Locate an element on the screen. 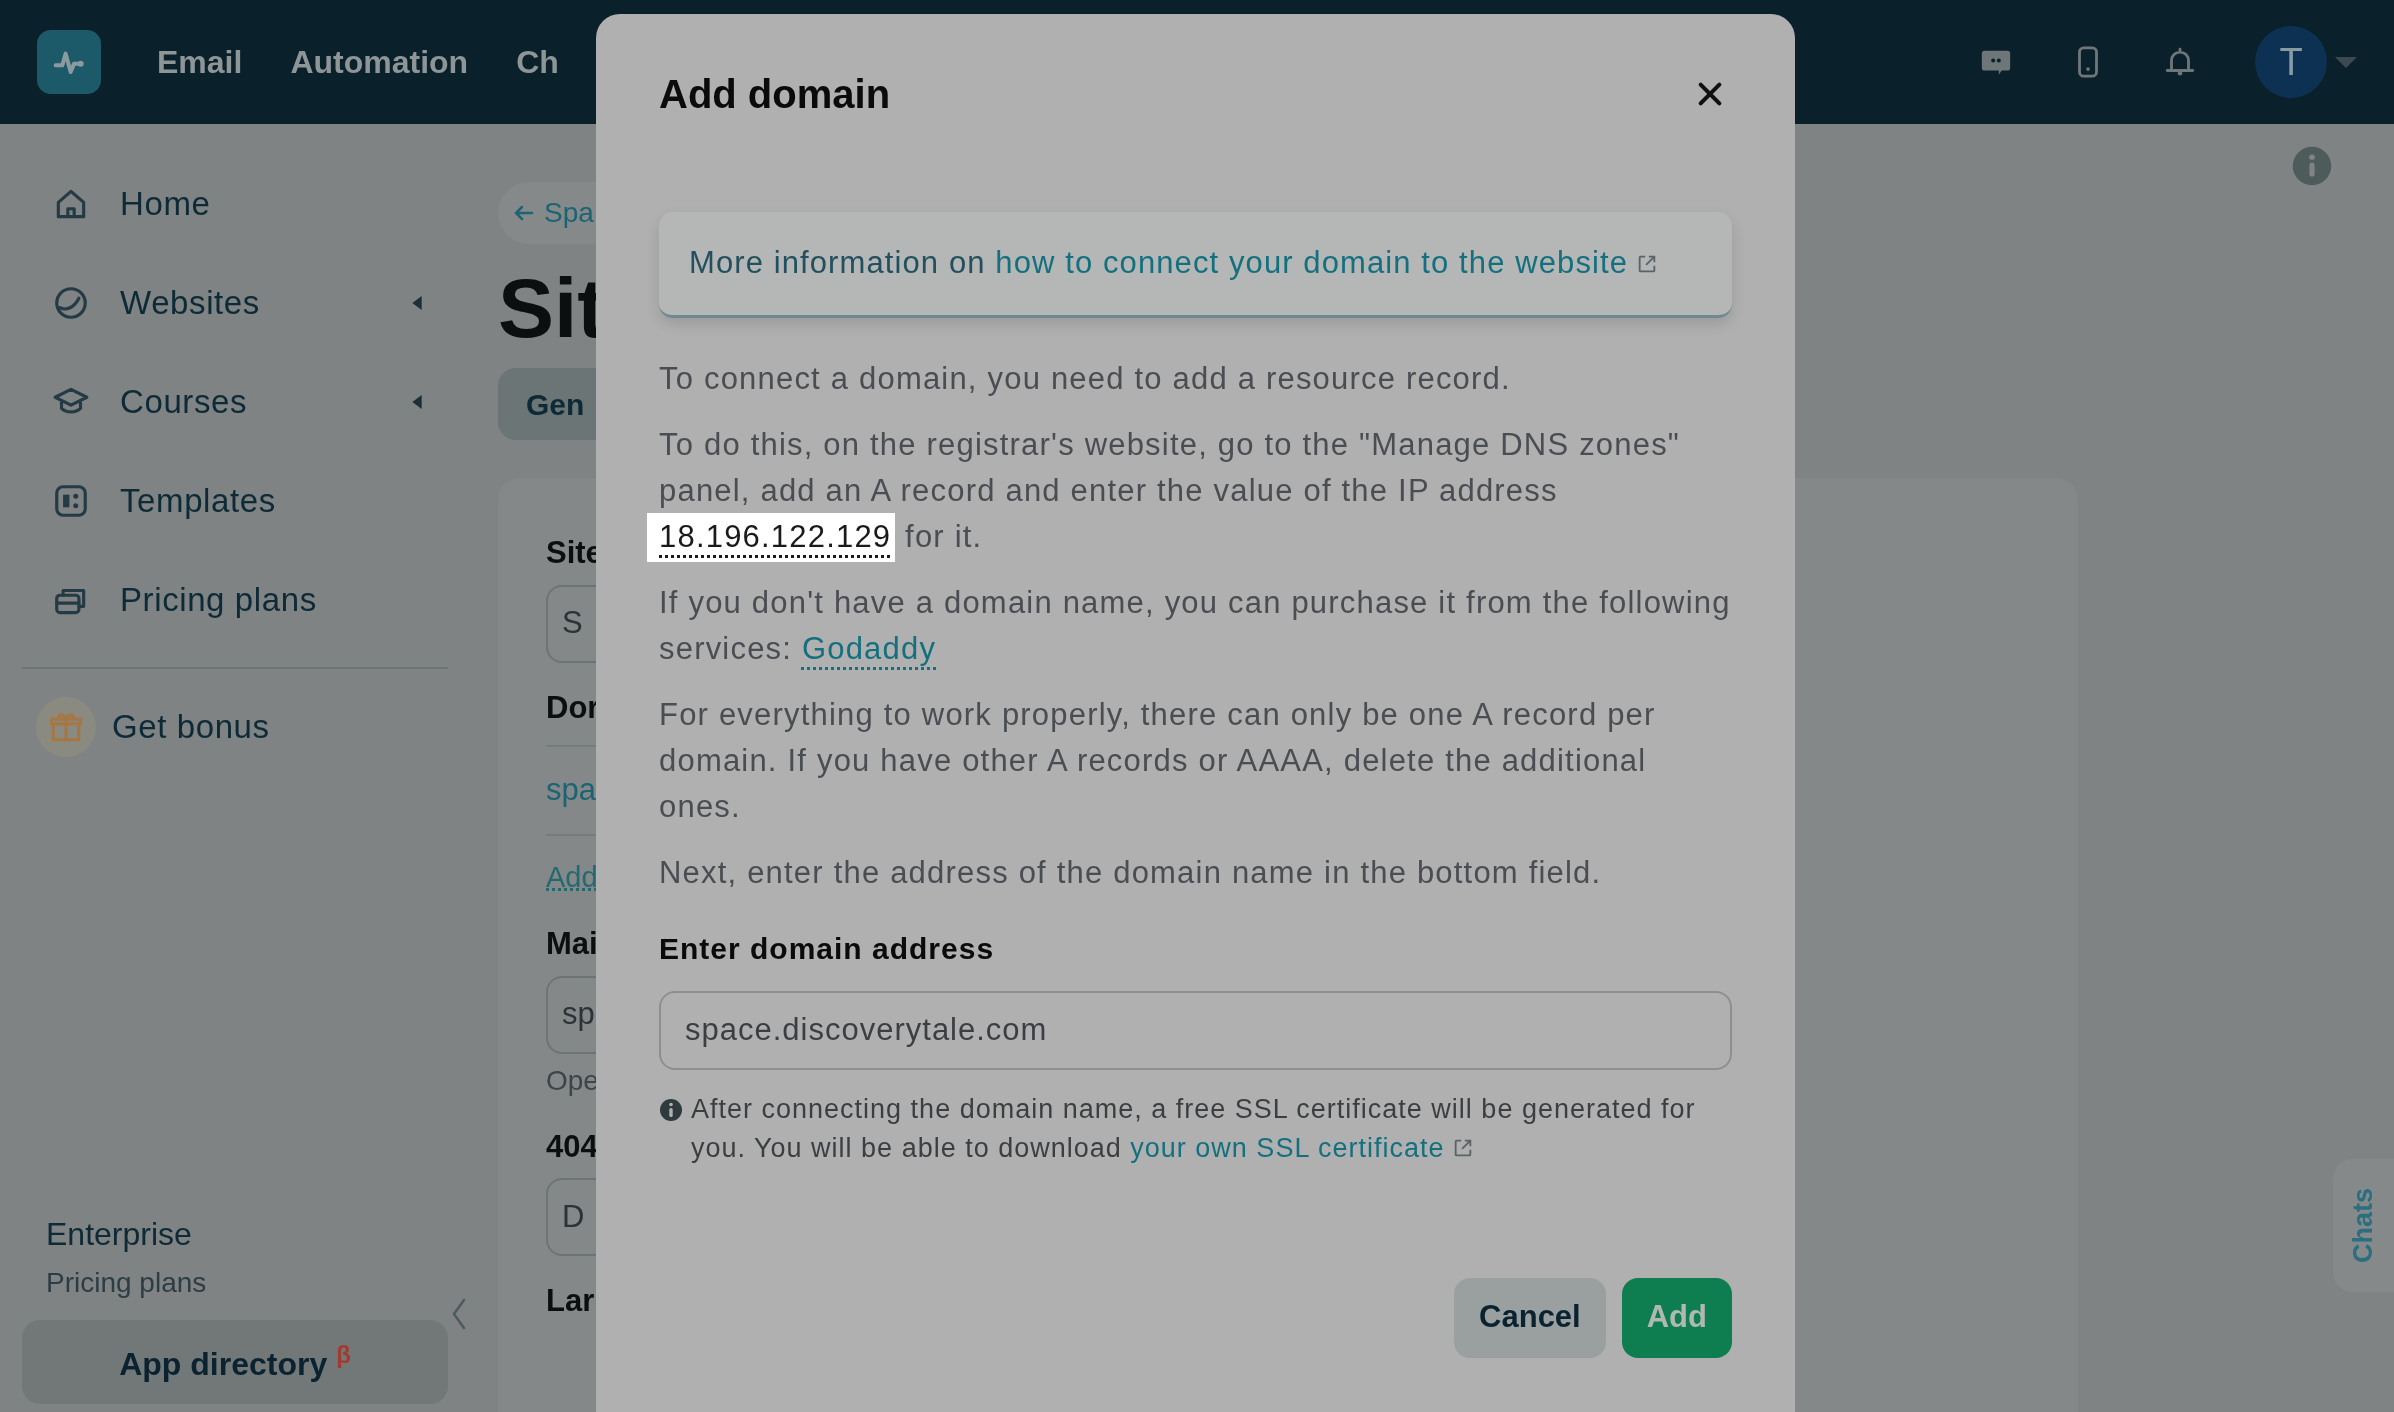  field-label: Enter domain address is located at coordinates (827, 948).